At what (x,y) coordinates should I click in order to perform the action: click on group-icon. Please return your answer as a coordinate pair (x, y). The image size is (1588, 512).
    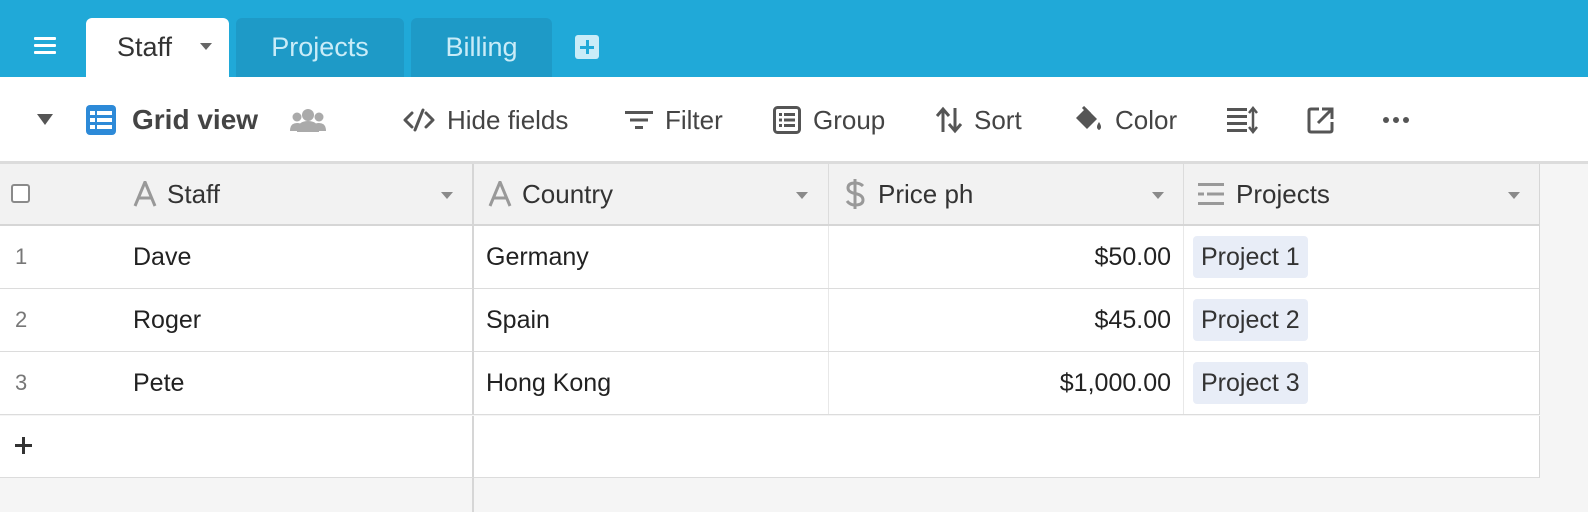
    Looking at the image, I should click on (787, 120).